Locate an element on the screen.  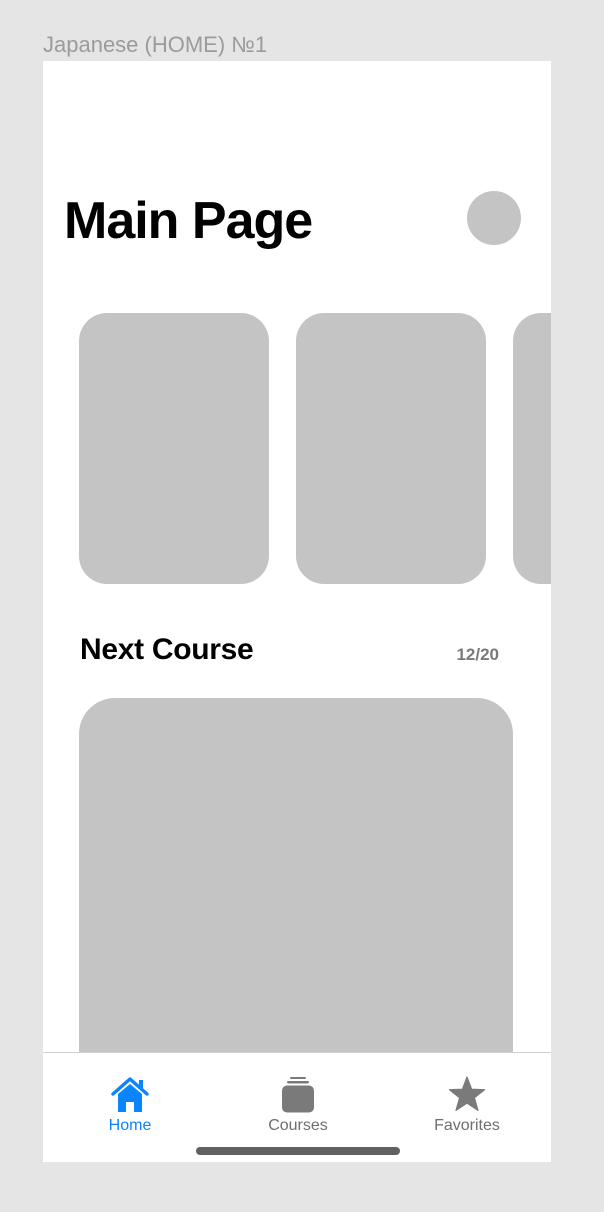
tab-favorites: Favorites is located at coordinates (467, 1105).